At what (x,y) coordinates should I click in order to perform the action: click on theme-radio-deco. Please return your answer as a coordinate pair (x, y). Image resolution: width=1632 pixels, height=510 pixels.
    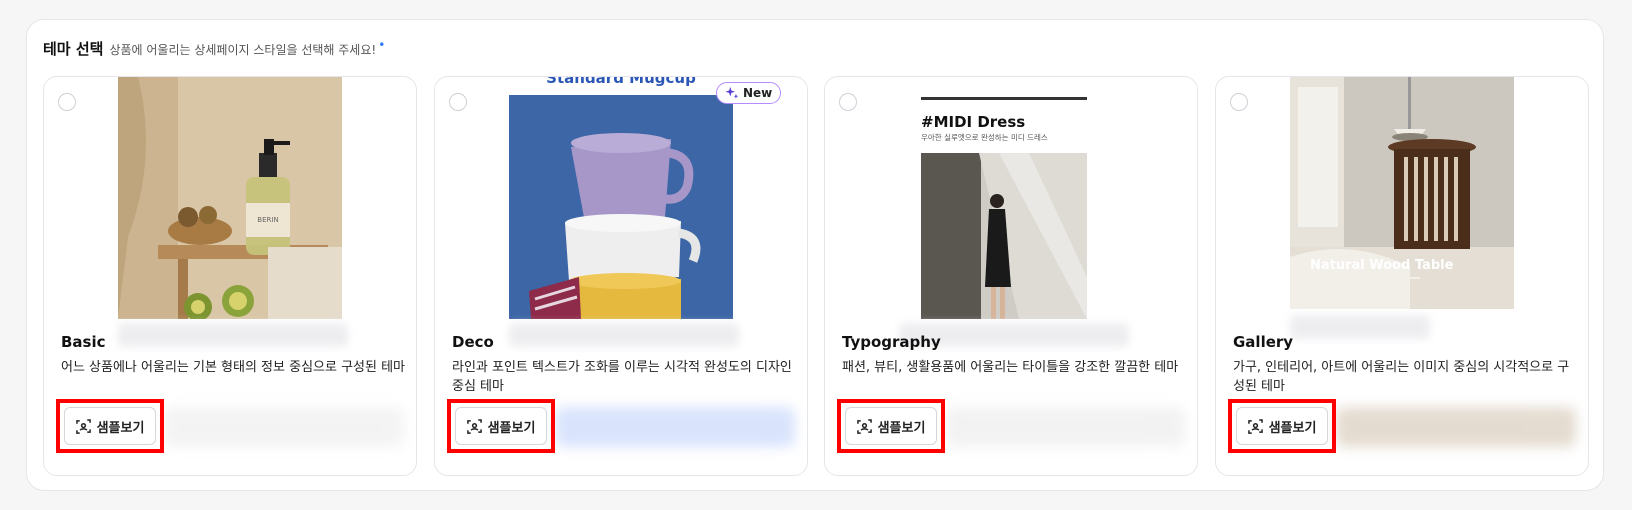
    Looking at the image, I should click on (458, 102).